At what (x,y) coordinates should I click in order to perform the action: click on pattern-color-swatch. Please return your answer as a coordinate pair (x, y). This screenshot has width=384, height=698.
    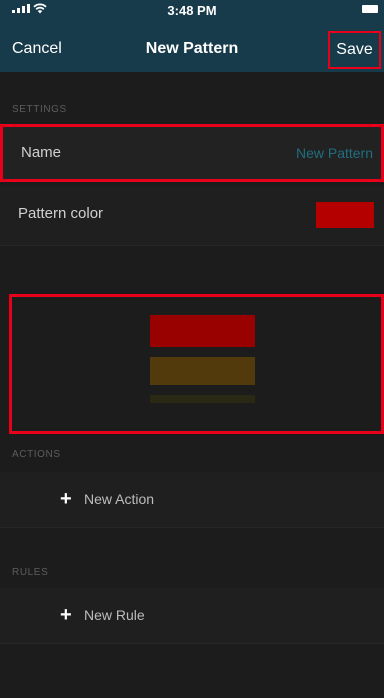
    Looking at the image, I should click on (345, 215).